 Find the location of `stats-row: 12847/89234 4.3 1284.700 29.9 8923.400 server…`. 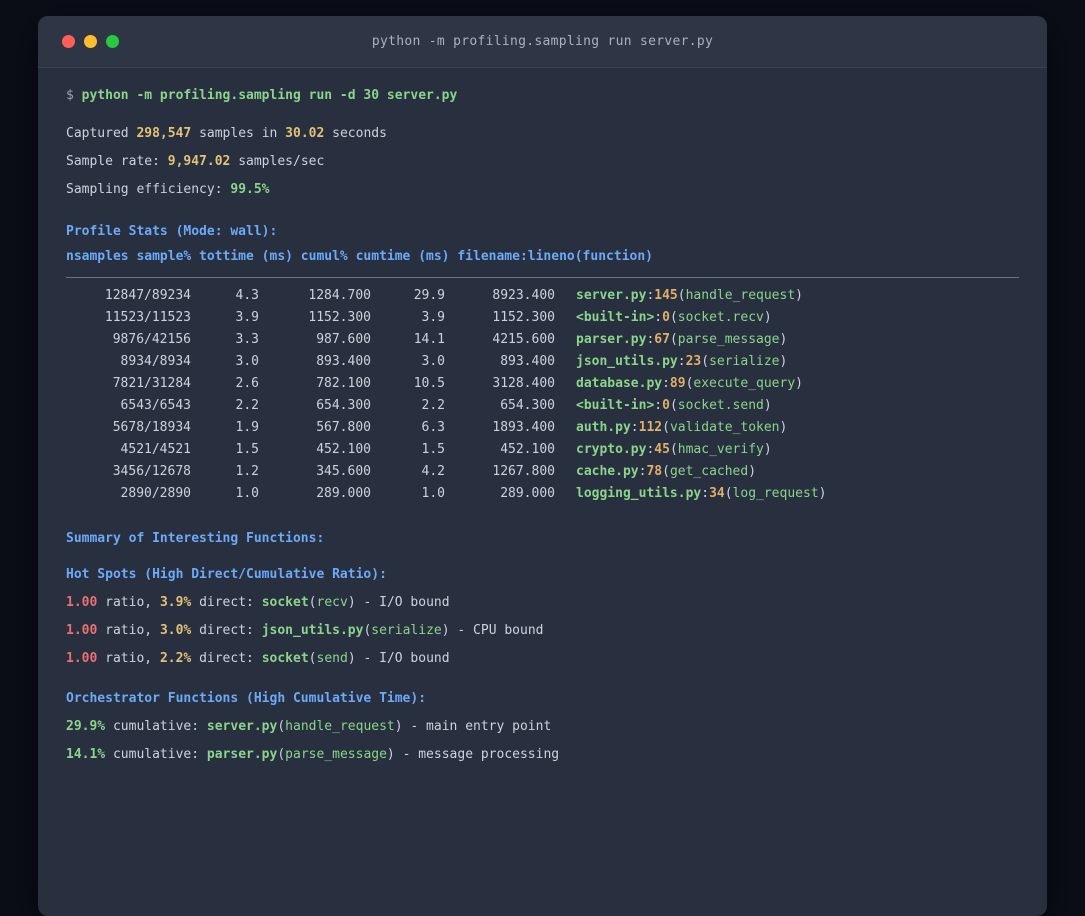

stats-row: 12847/89234 4.3 1284.700 29.9 8923.400 server… is located at coordinates (542, 296).